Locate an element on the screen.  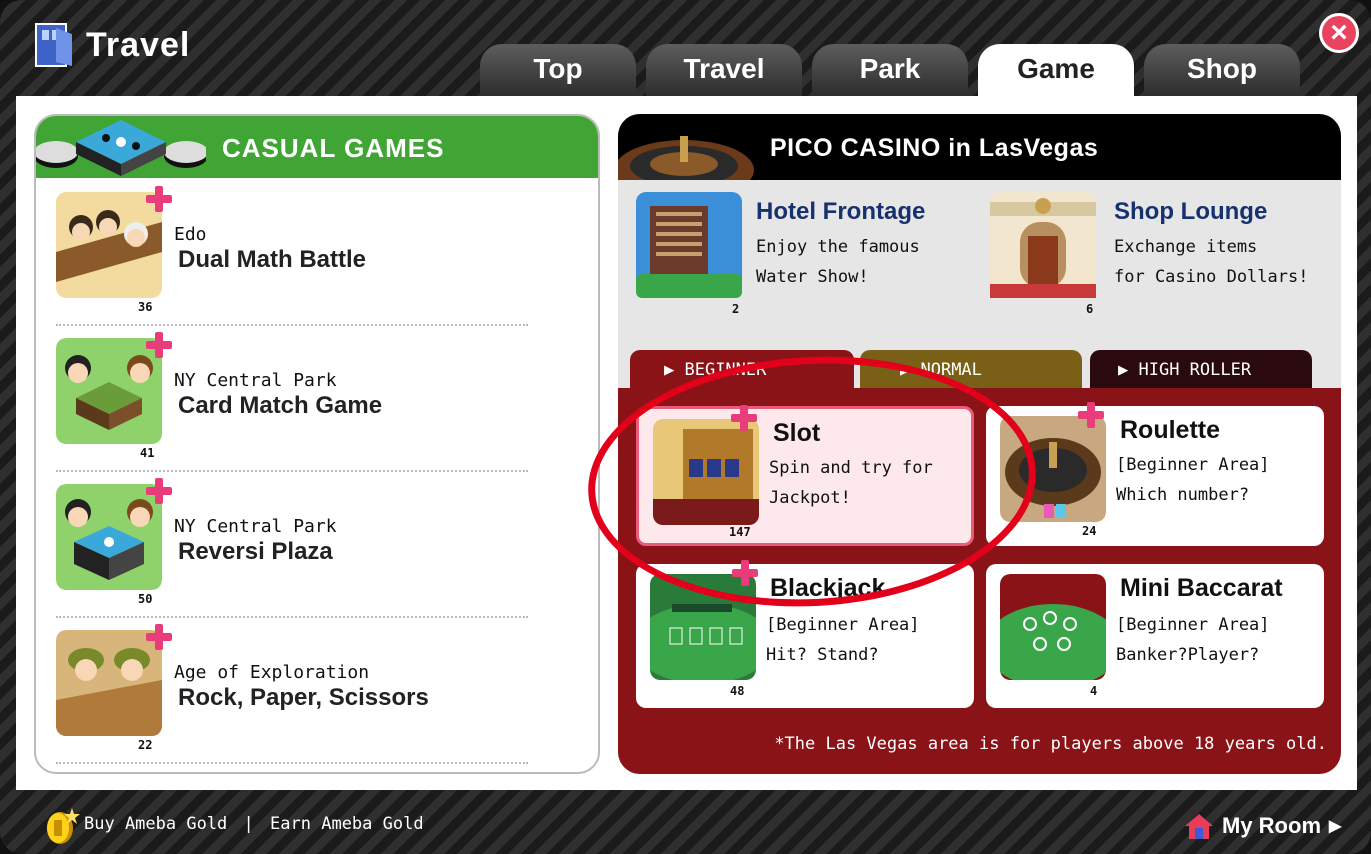
buy-gold-link: Buy Ameba Gold is located at coordinates (155, 824).